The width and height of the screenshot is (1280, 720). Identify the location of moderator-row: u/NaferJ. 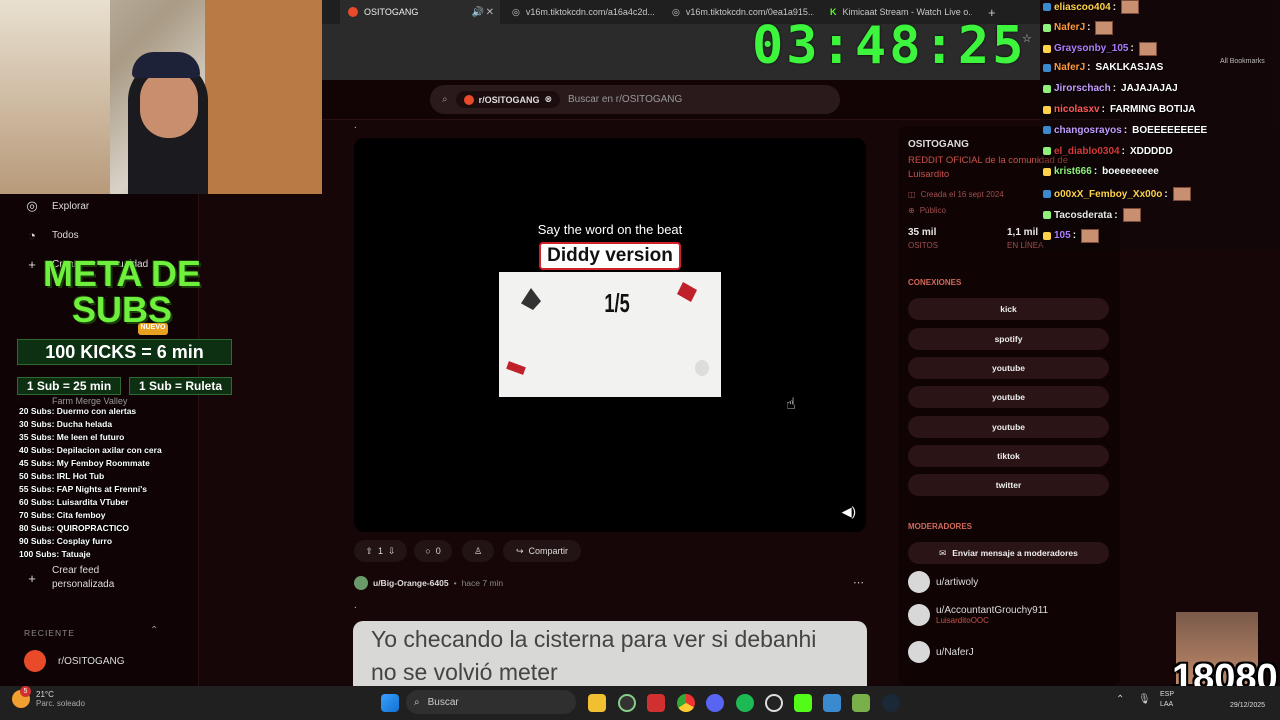
(941, 652).